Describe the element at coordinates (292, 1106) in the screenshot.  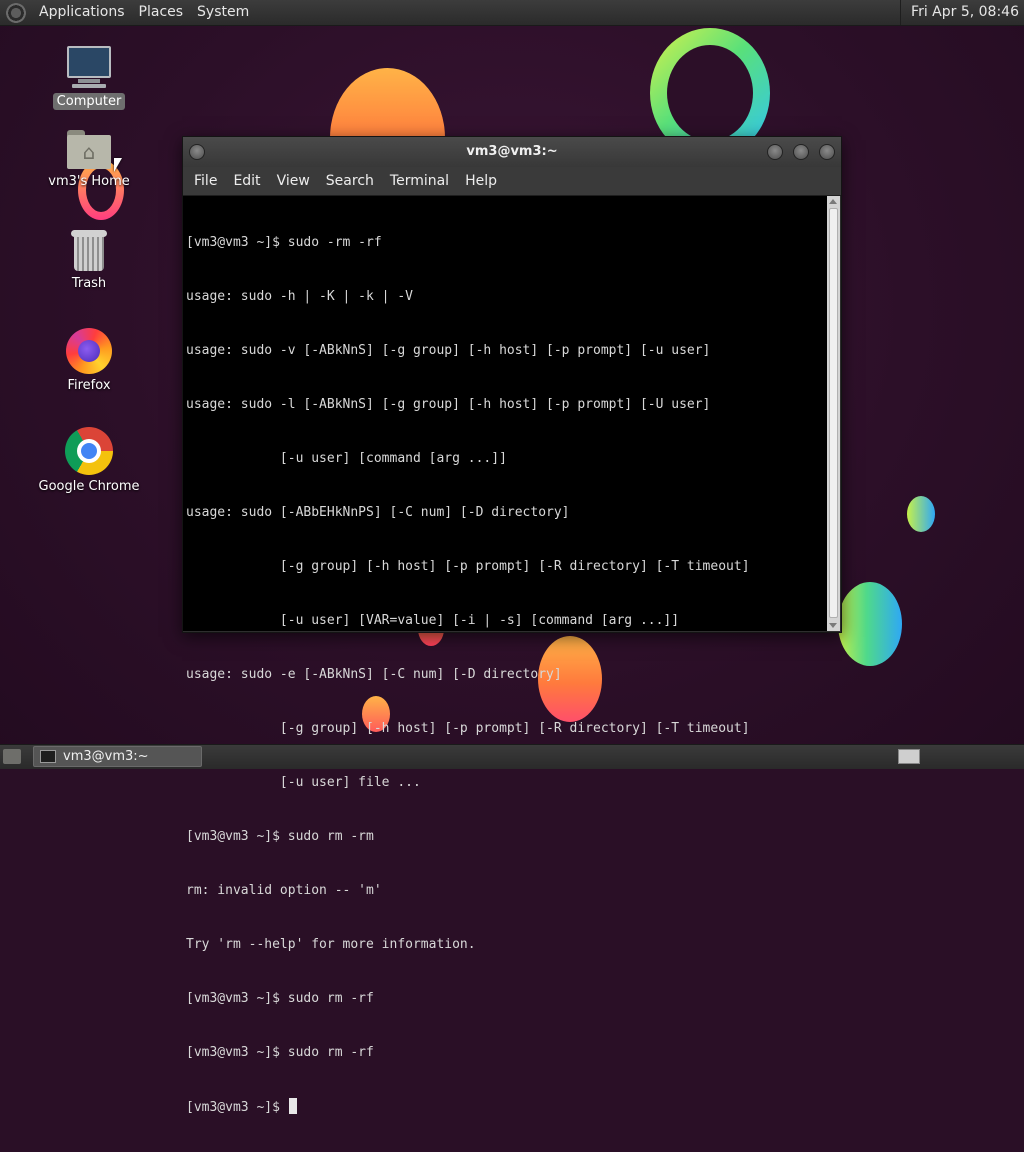
I see `text-cursor` at that location.